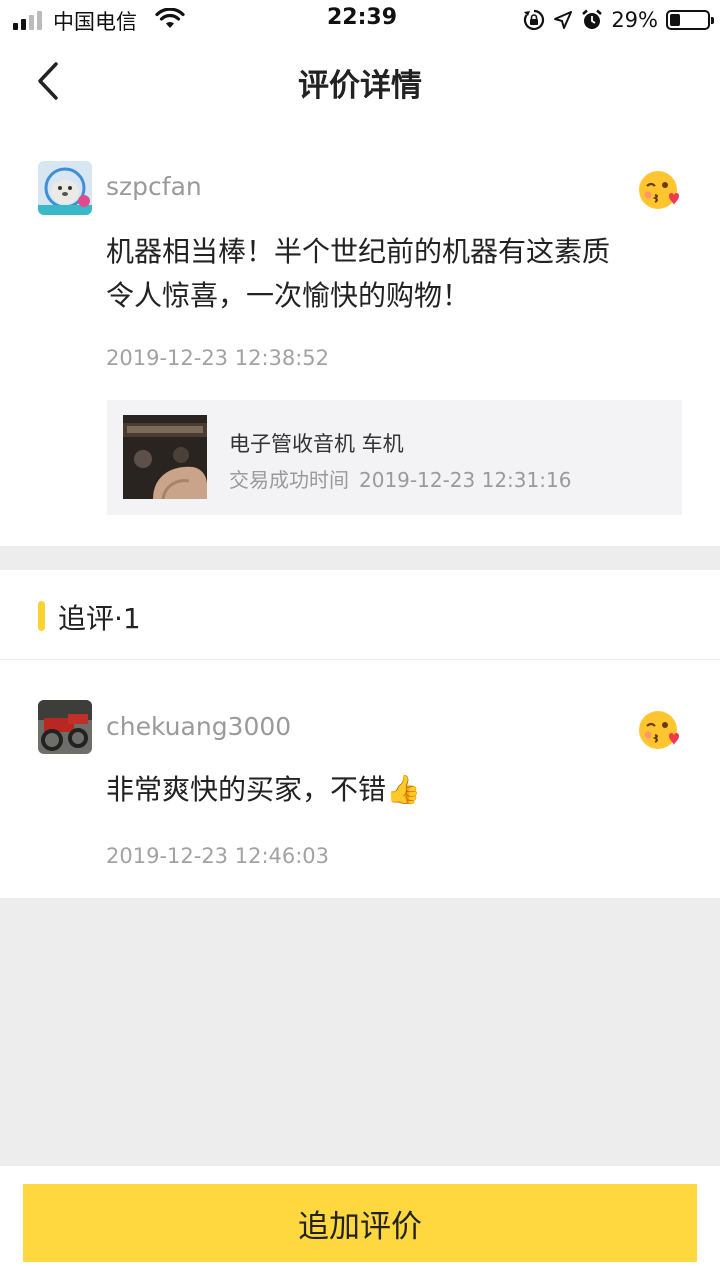 This screenshot has height=1280, width=720. Describe the element at coordinates (358, 251) in the screenshot. I see `review-text-line-1: 机器相当棒！半个世纪前的机器有这素质` at that location.